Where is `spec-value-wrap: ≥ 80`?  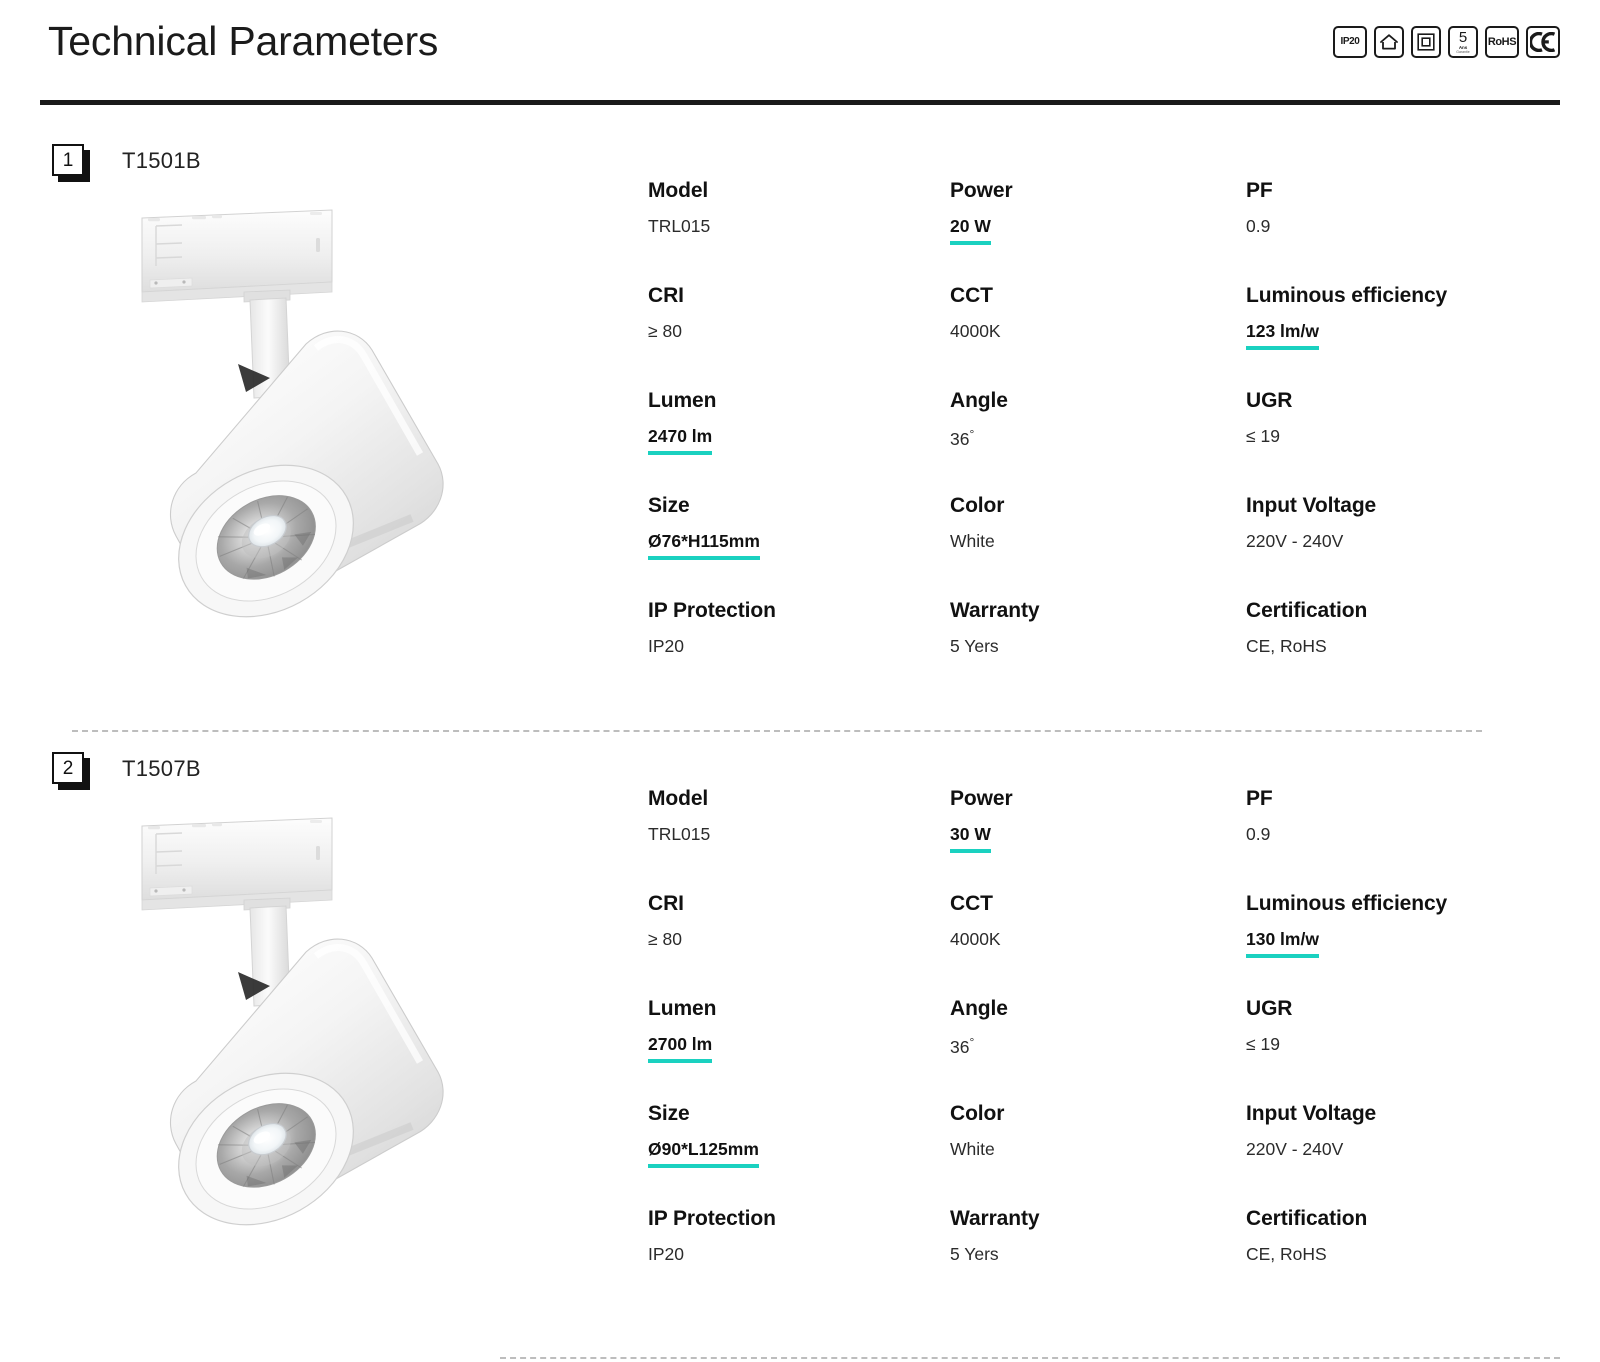 spec-value-wrap: ≥ 80 is located at coordinates (665, 939).